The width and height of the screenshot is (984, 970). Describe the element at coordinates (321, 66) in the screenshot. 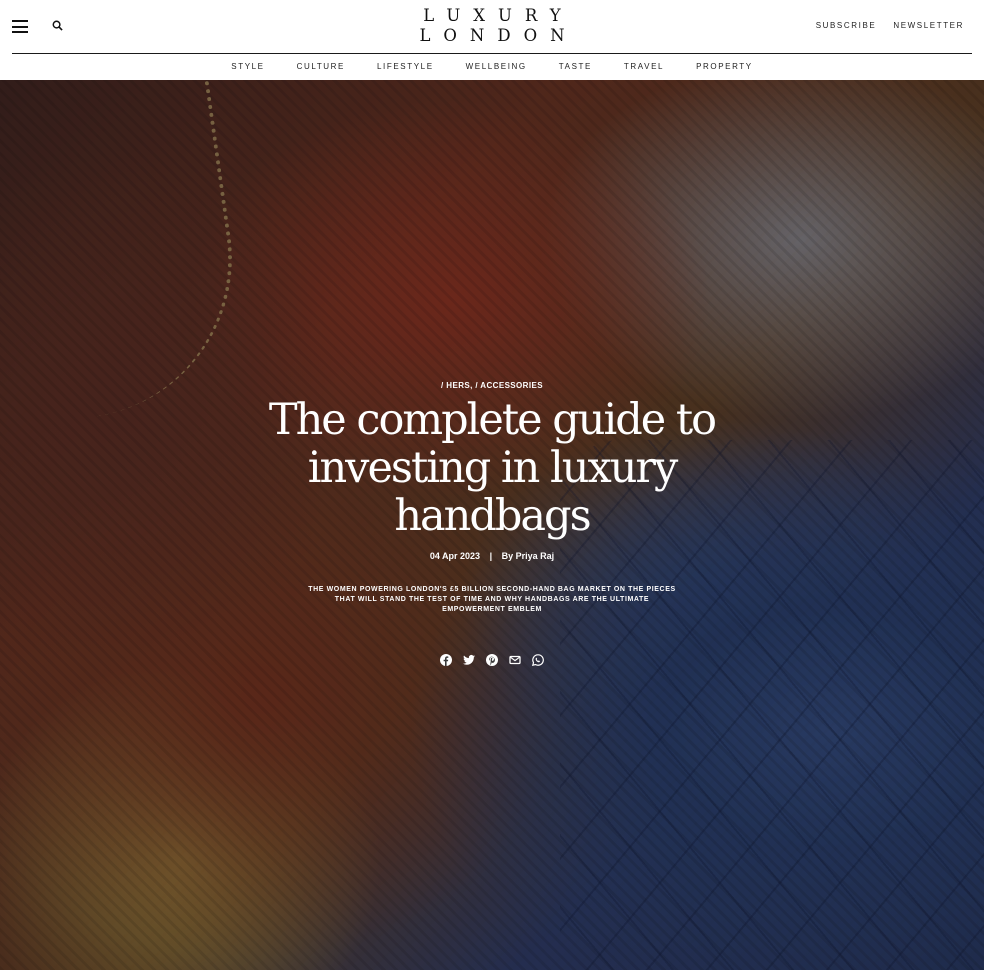

I see `nav-item-culture: CULTURE` at that location.